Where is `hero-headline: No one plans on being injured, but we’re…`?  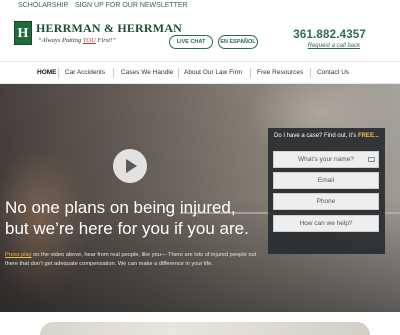 hero-headline: No one plans on being injured, but we’re… is located at coordinates (127, 218).